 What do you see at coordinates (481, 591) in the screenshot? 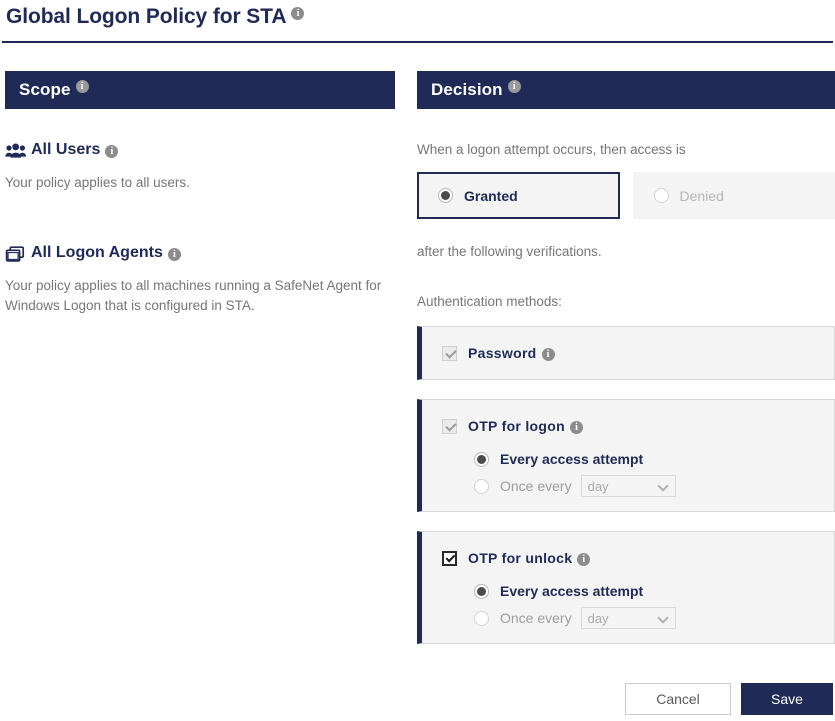
I see `otp-unlock-every-attempt-radio` at bounding box center [481, 591].